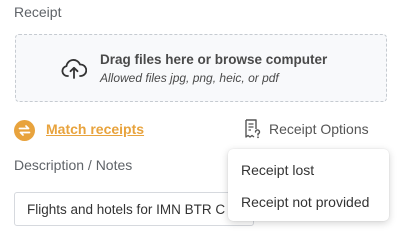 The image size is (405, 240). Describe the element at coordinates (73, 165) in the screenshot. I see `description-notes-label: Description / Notes` at that location.